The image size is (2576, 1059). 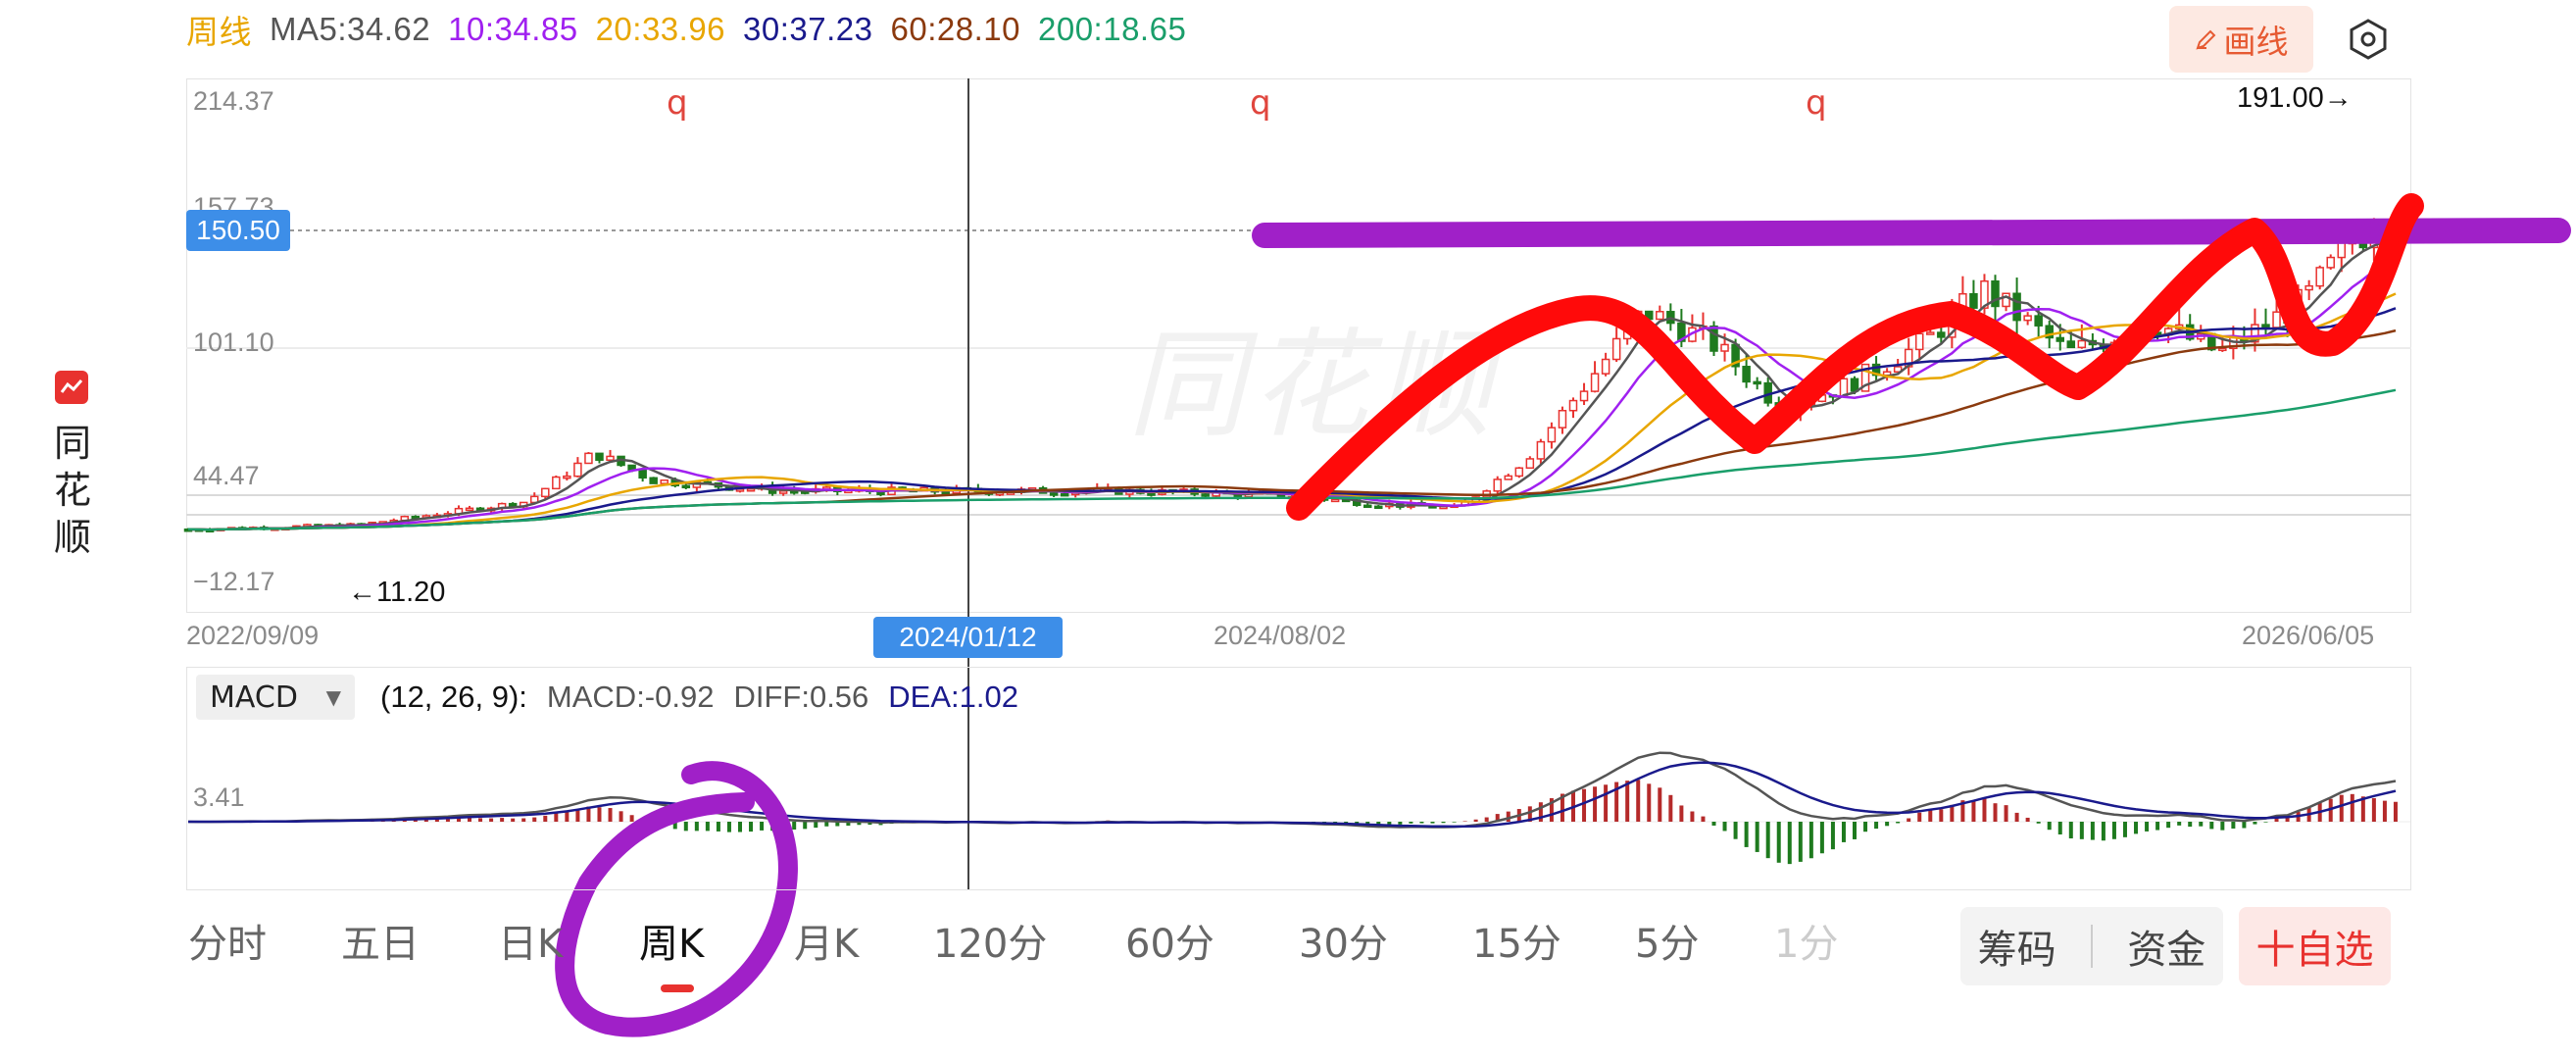 What do you see at coordinates (453, 697) in the screenshot?
I see `macd-params: (12, 26, 9):` at bounding box center [453, 697].